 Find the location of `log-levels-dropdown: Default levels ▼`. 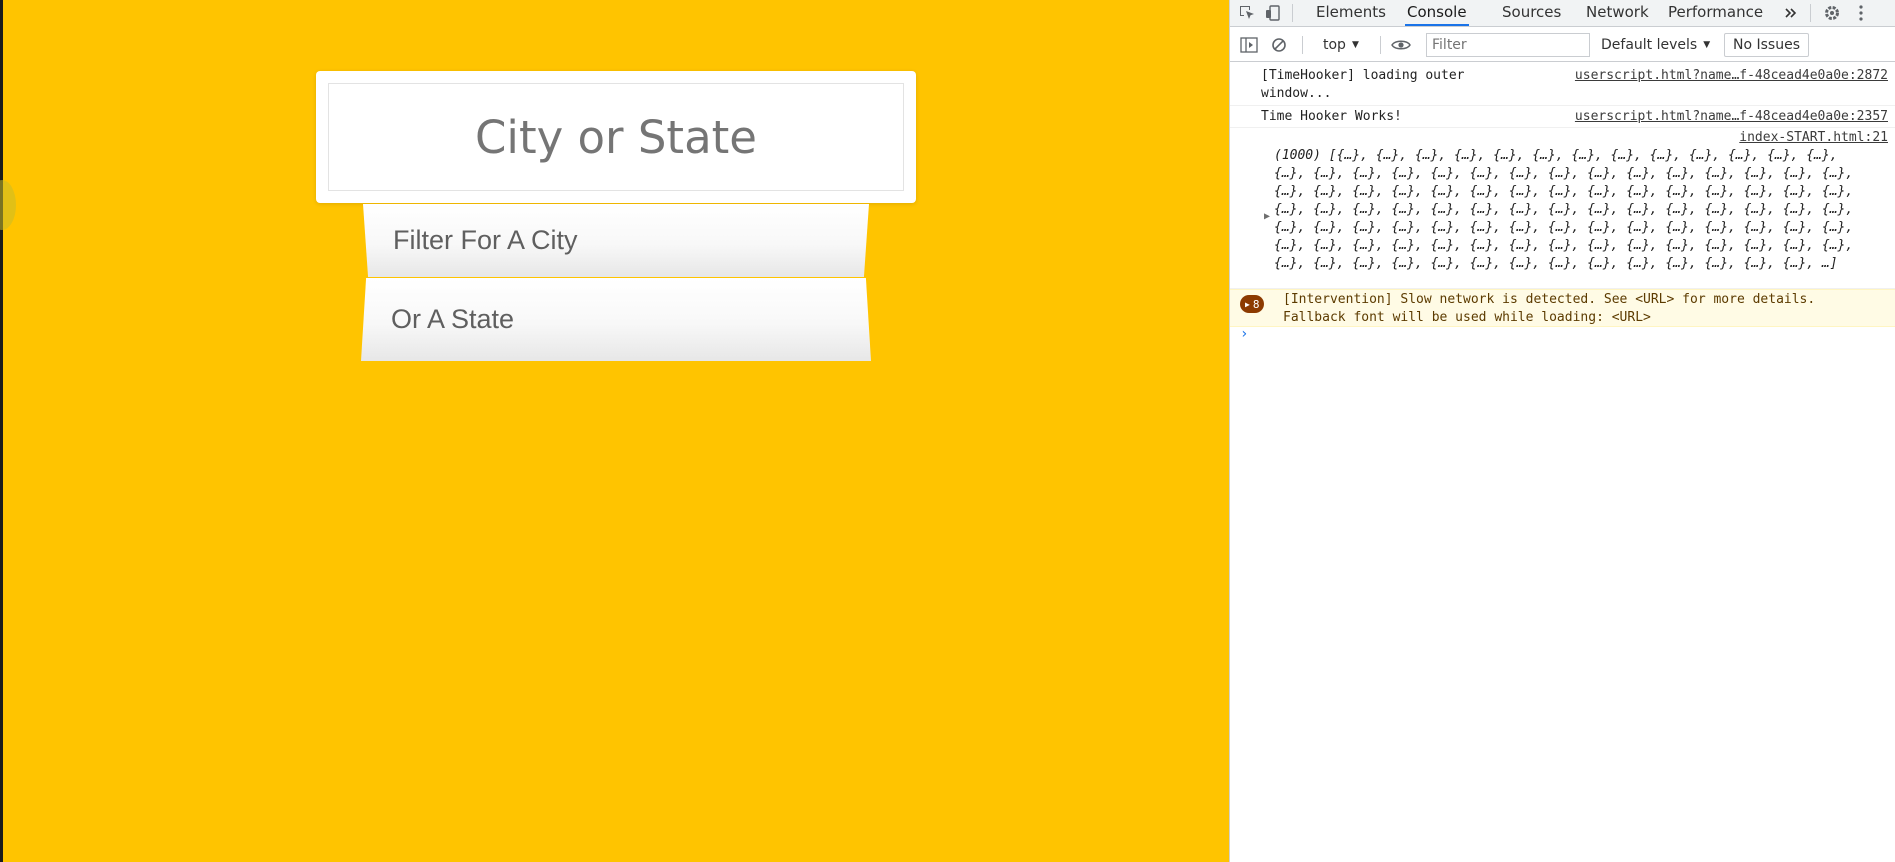

log-levels-dropdown: Default levels ▼ is located at coordinates (1655, 45).